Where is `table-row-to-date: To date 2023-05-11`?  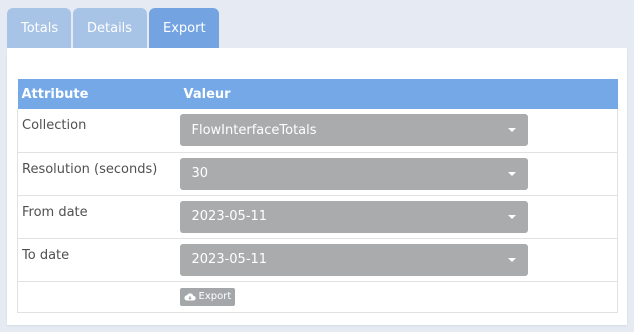 table-row-to-date: To date 2023-05-11 is located at coordinates (317, 260).